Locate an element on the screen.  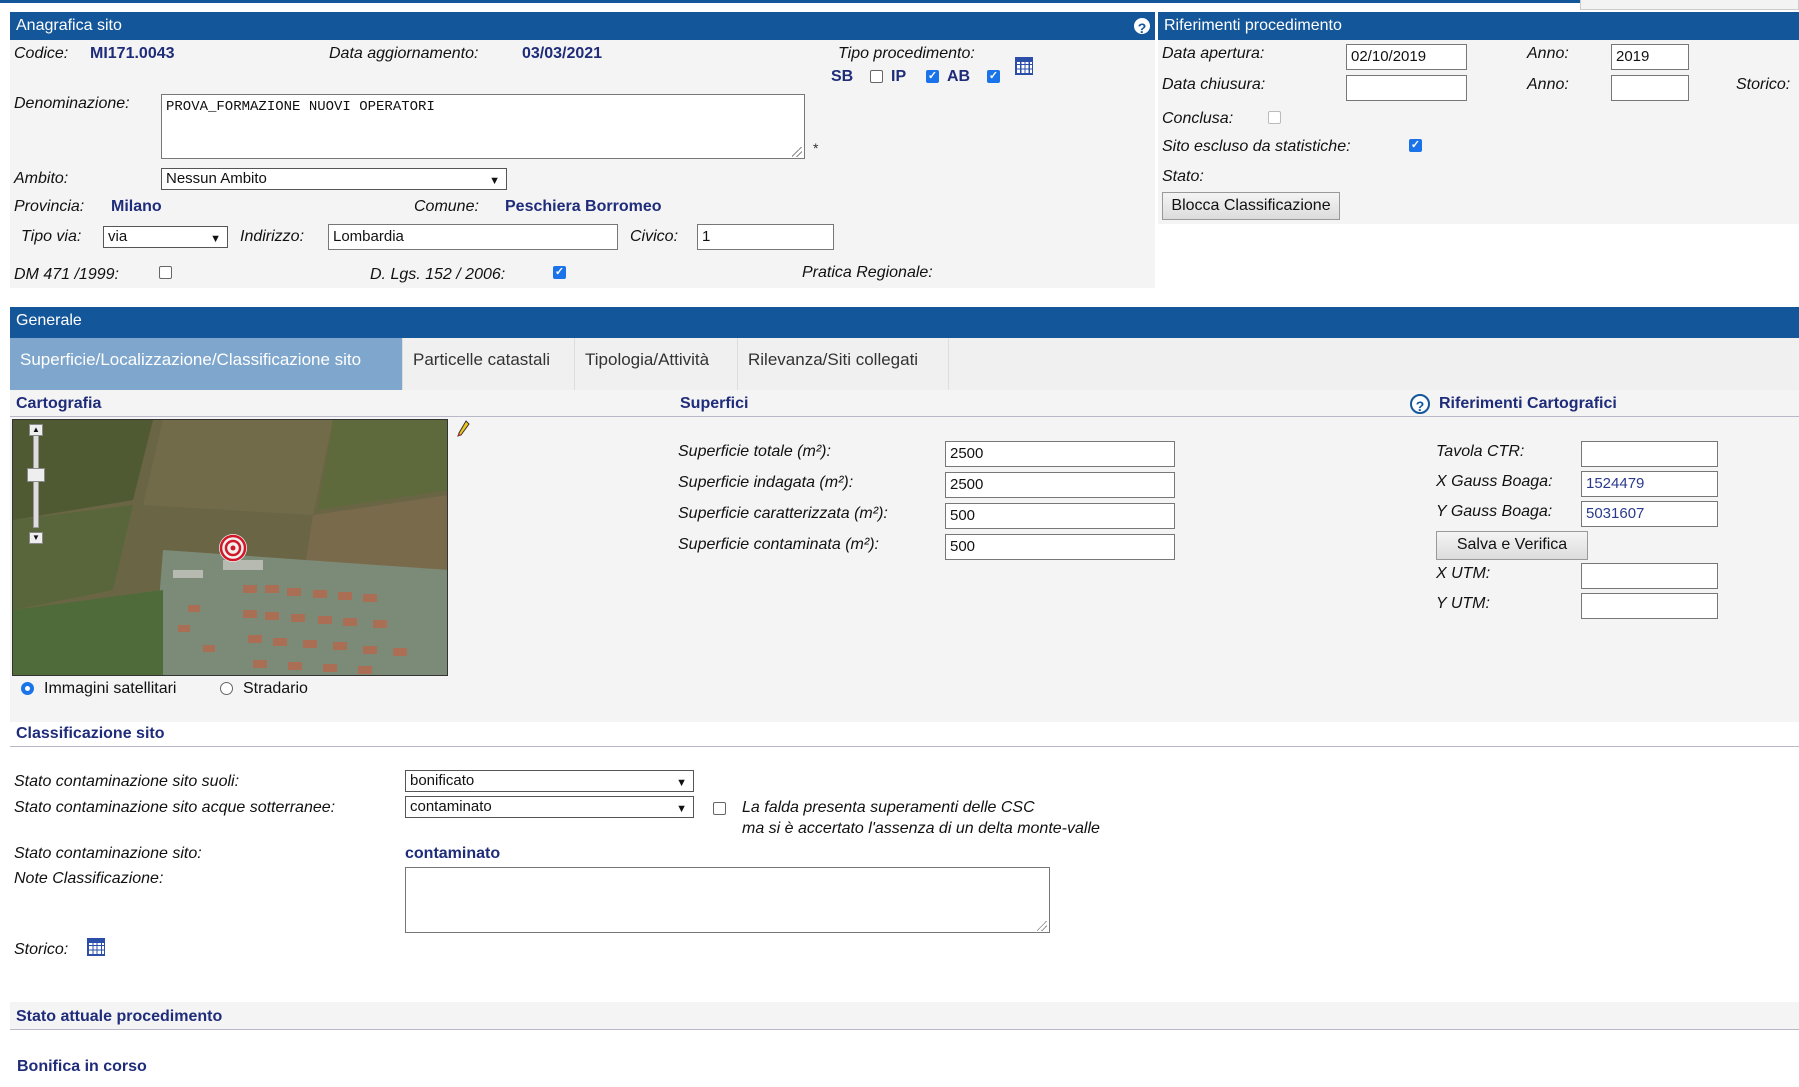
anno-chiusura-input is located at coordinates (1650, 88).